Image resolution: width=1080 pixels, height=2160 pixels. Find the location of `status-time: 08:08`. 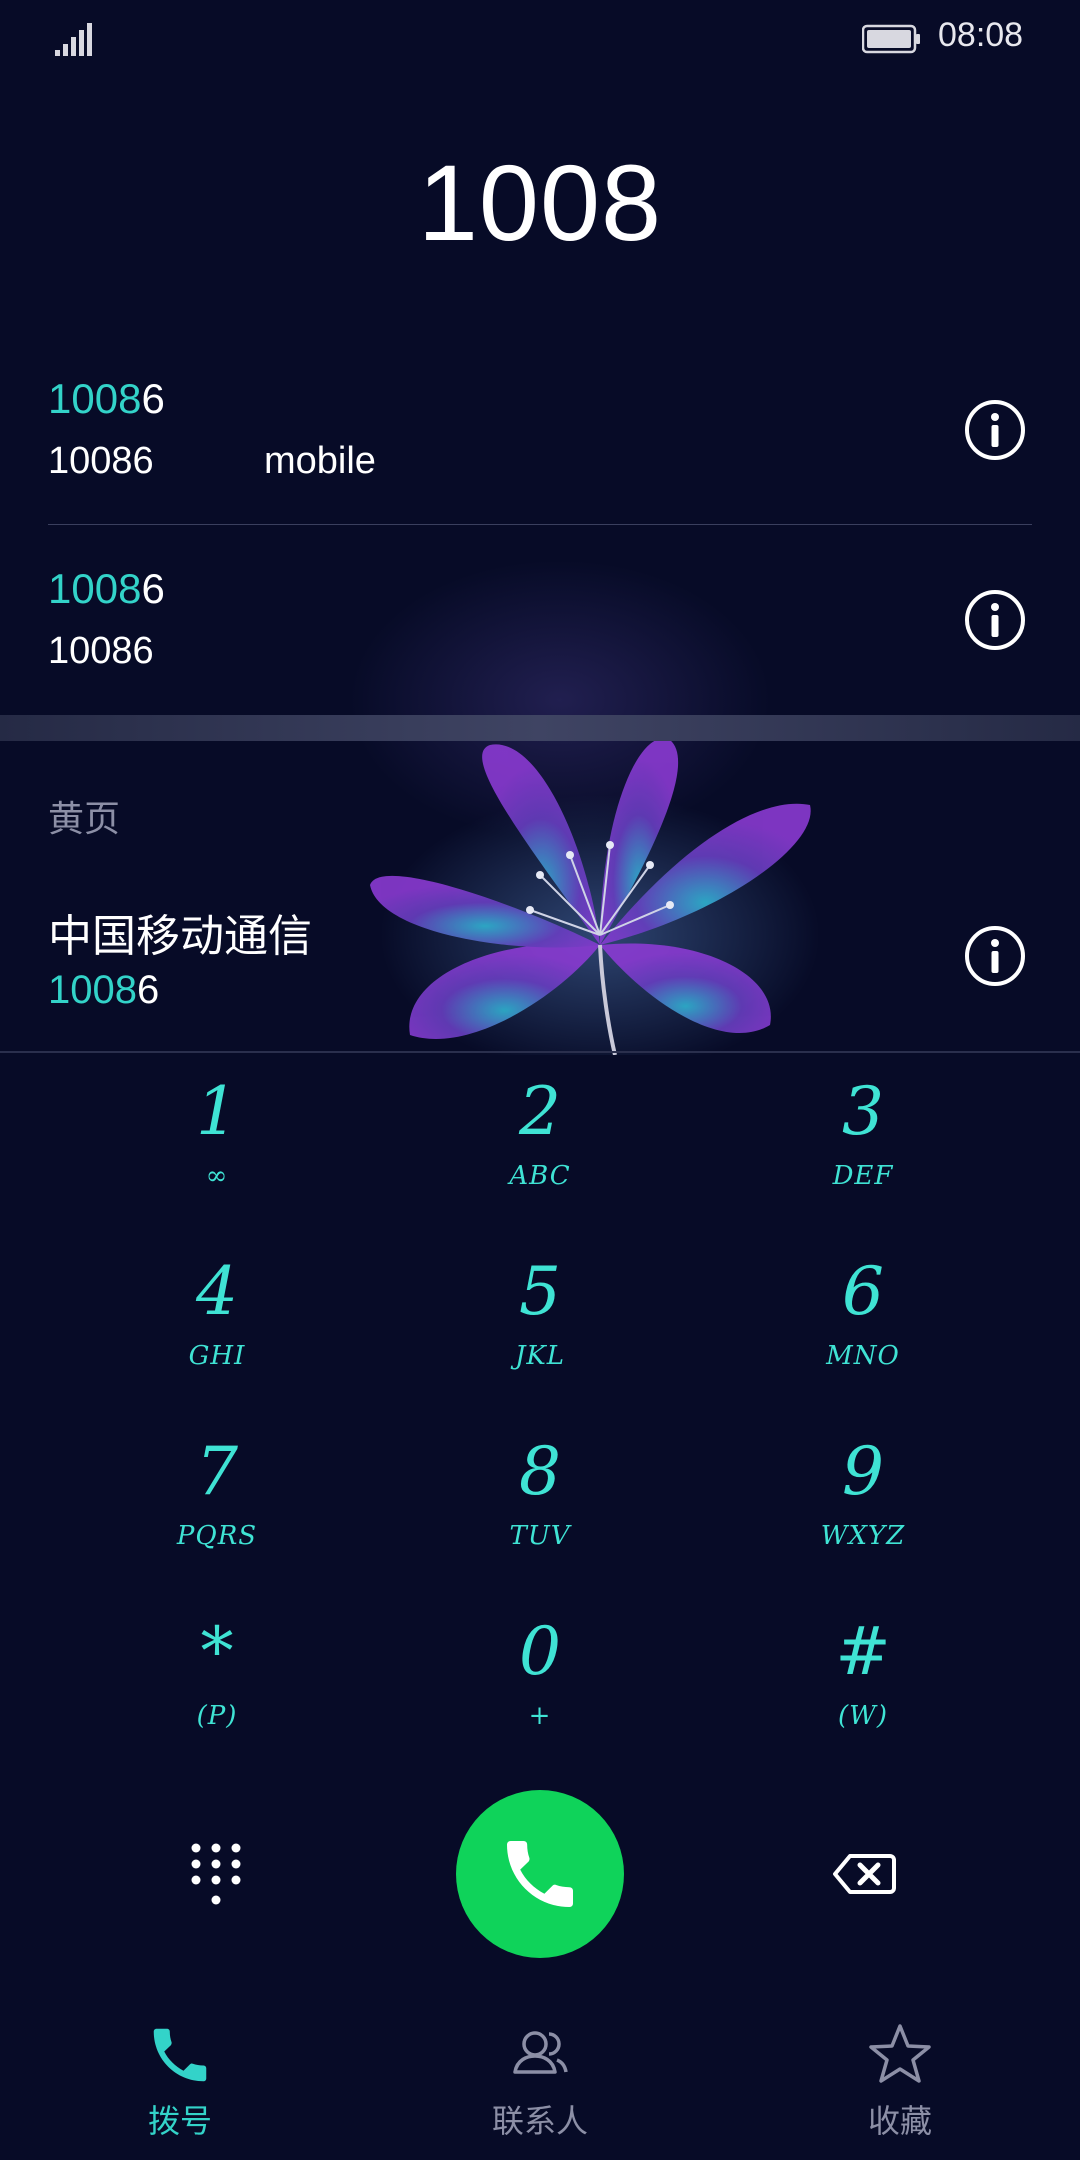

status-time: 08:08 is located at coordinates (981, 35).